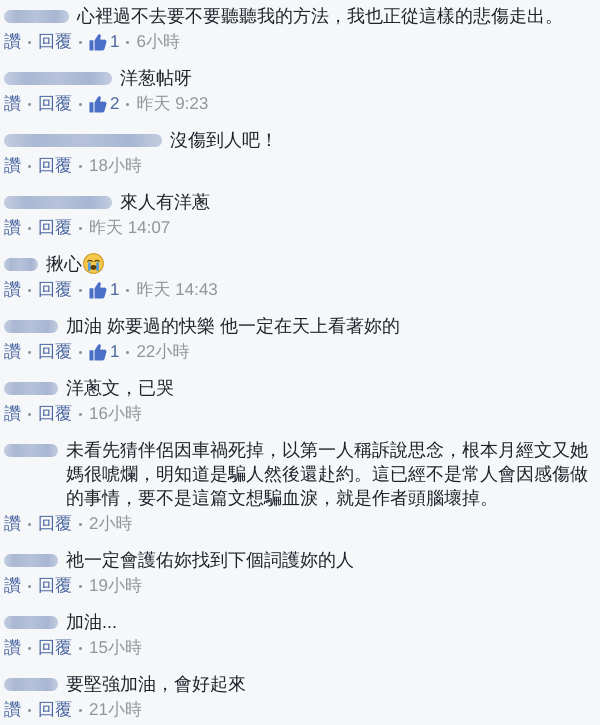 Image resolution: width=600 pixels, height=725 pixels. I want to click on comment-time: 18小時, so click(115, 166).